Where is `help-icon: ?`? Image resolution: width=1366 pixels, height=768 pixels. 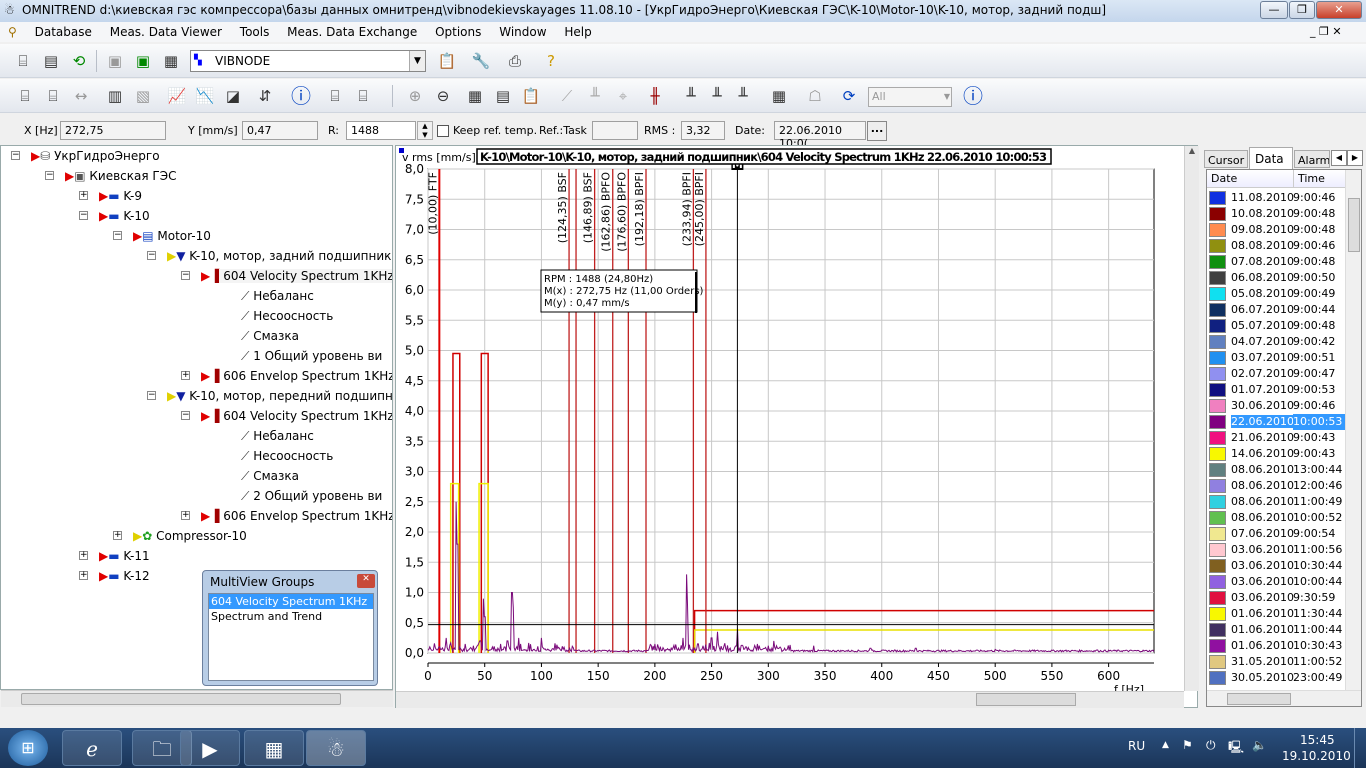
help-icon: ? is located at coordinates (551, 61).